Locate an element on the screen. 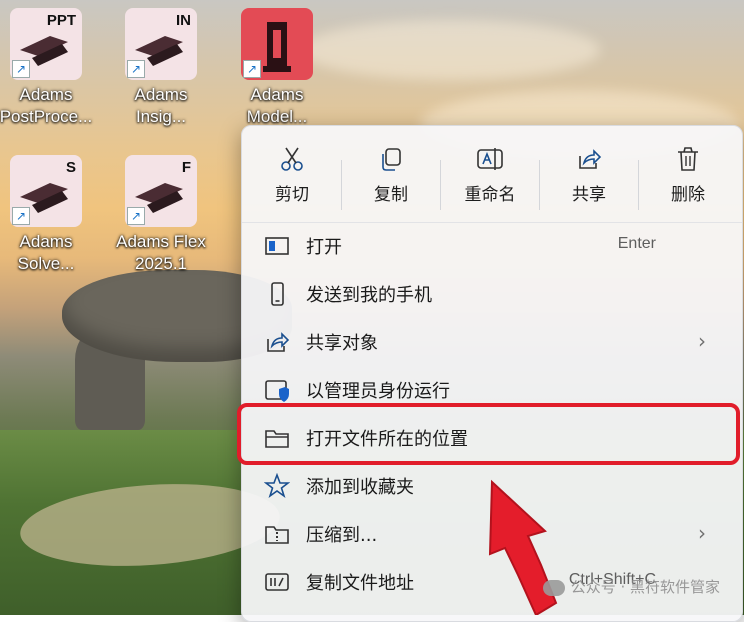  annotation-arrow-icon is located at coordinates (523, 547).